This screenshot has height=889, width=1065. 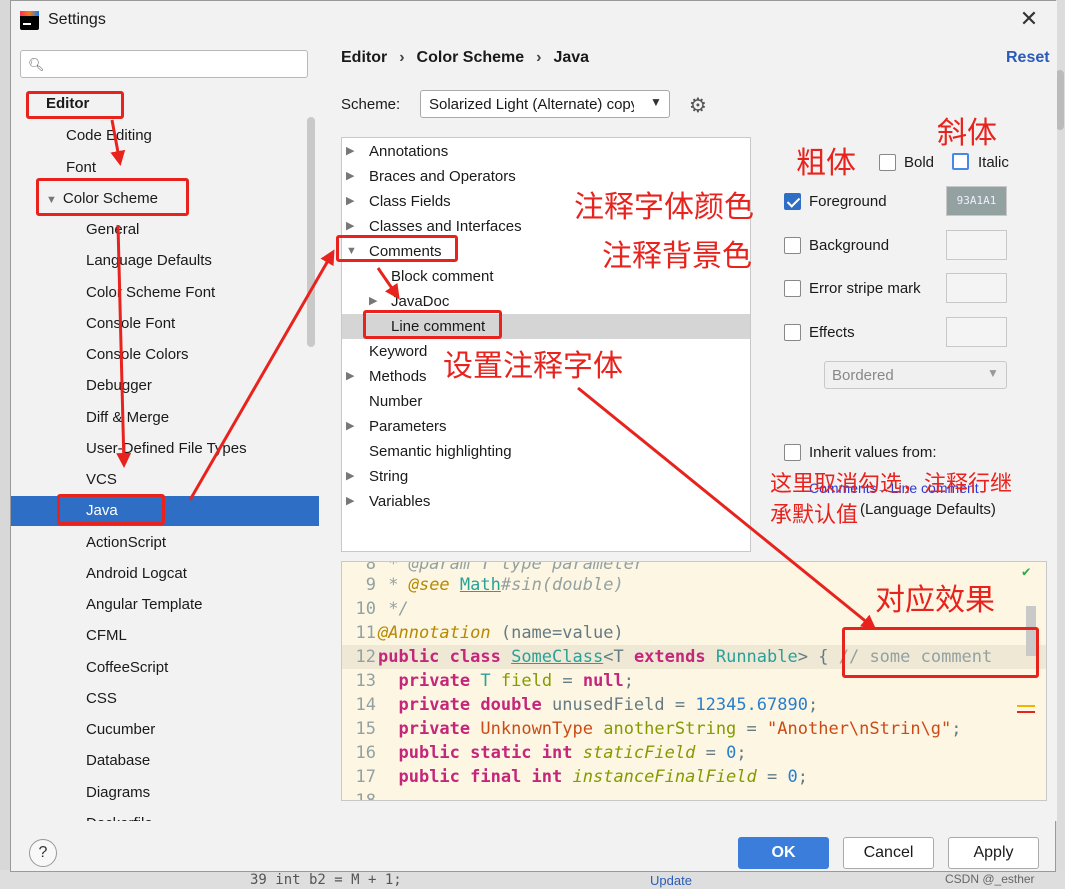 What do you see at coordinates (408, 426) in the screenshot?
I see `tree-item-label: Parameters` at bounding box center [408, 426].